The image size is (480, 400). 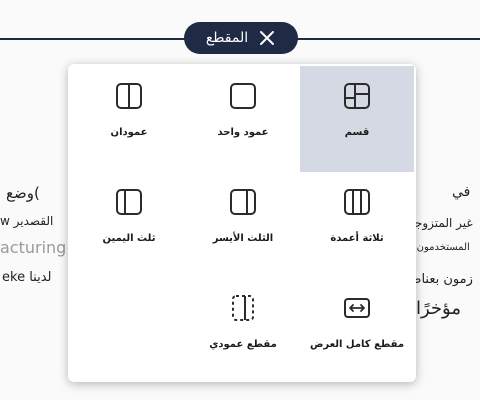 I want to click on layout-option-label: عمود واحد, so click(x=243, y=132).